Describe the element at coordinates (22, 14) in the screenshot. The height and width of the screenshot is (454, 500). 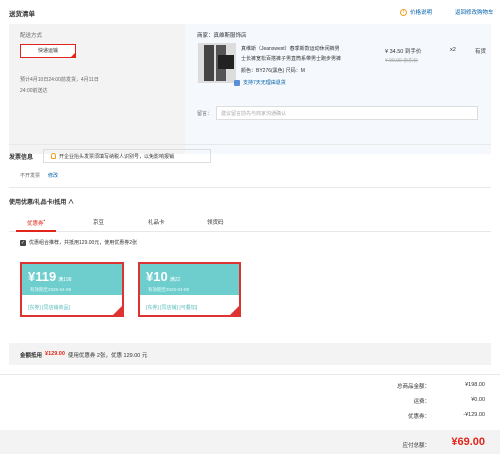
I see `page-title: 送货清单` at that location.